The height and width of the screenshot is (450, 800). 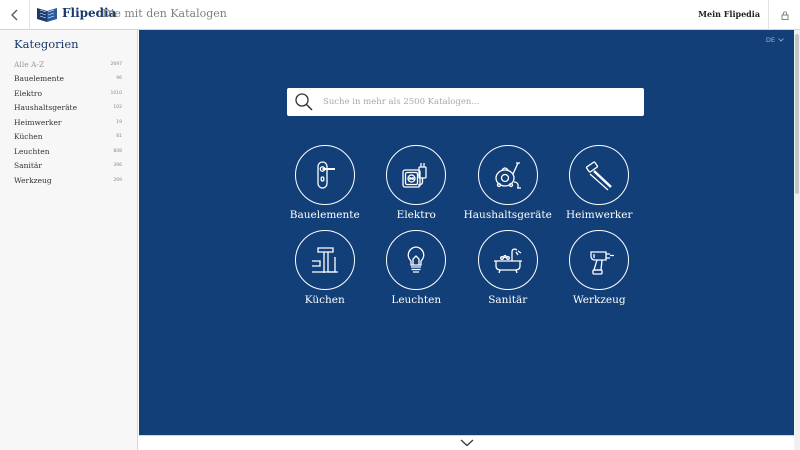 What do you see at coordinates (68, 64) in the screenshot?
I see `sidebar-item-alle: Alle A-Z 2697` at bounding box center [68, 64].